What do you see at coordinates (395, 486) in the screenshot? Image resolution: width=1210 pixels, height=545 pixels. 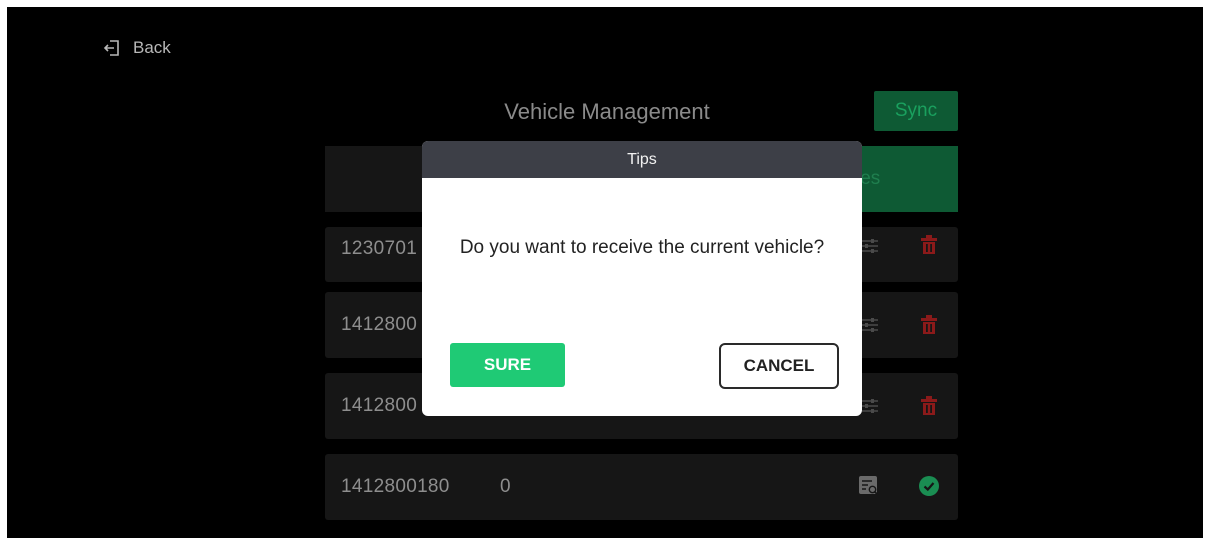 I see `vehicle-id: 1412800180` at bounding box center [395, 486].